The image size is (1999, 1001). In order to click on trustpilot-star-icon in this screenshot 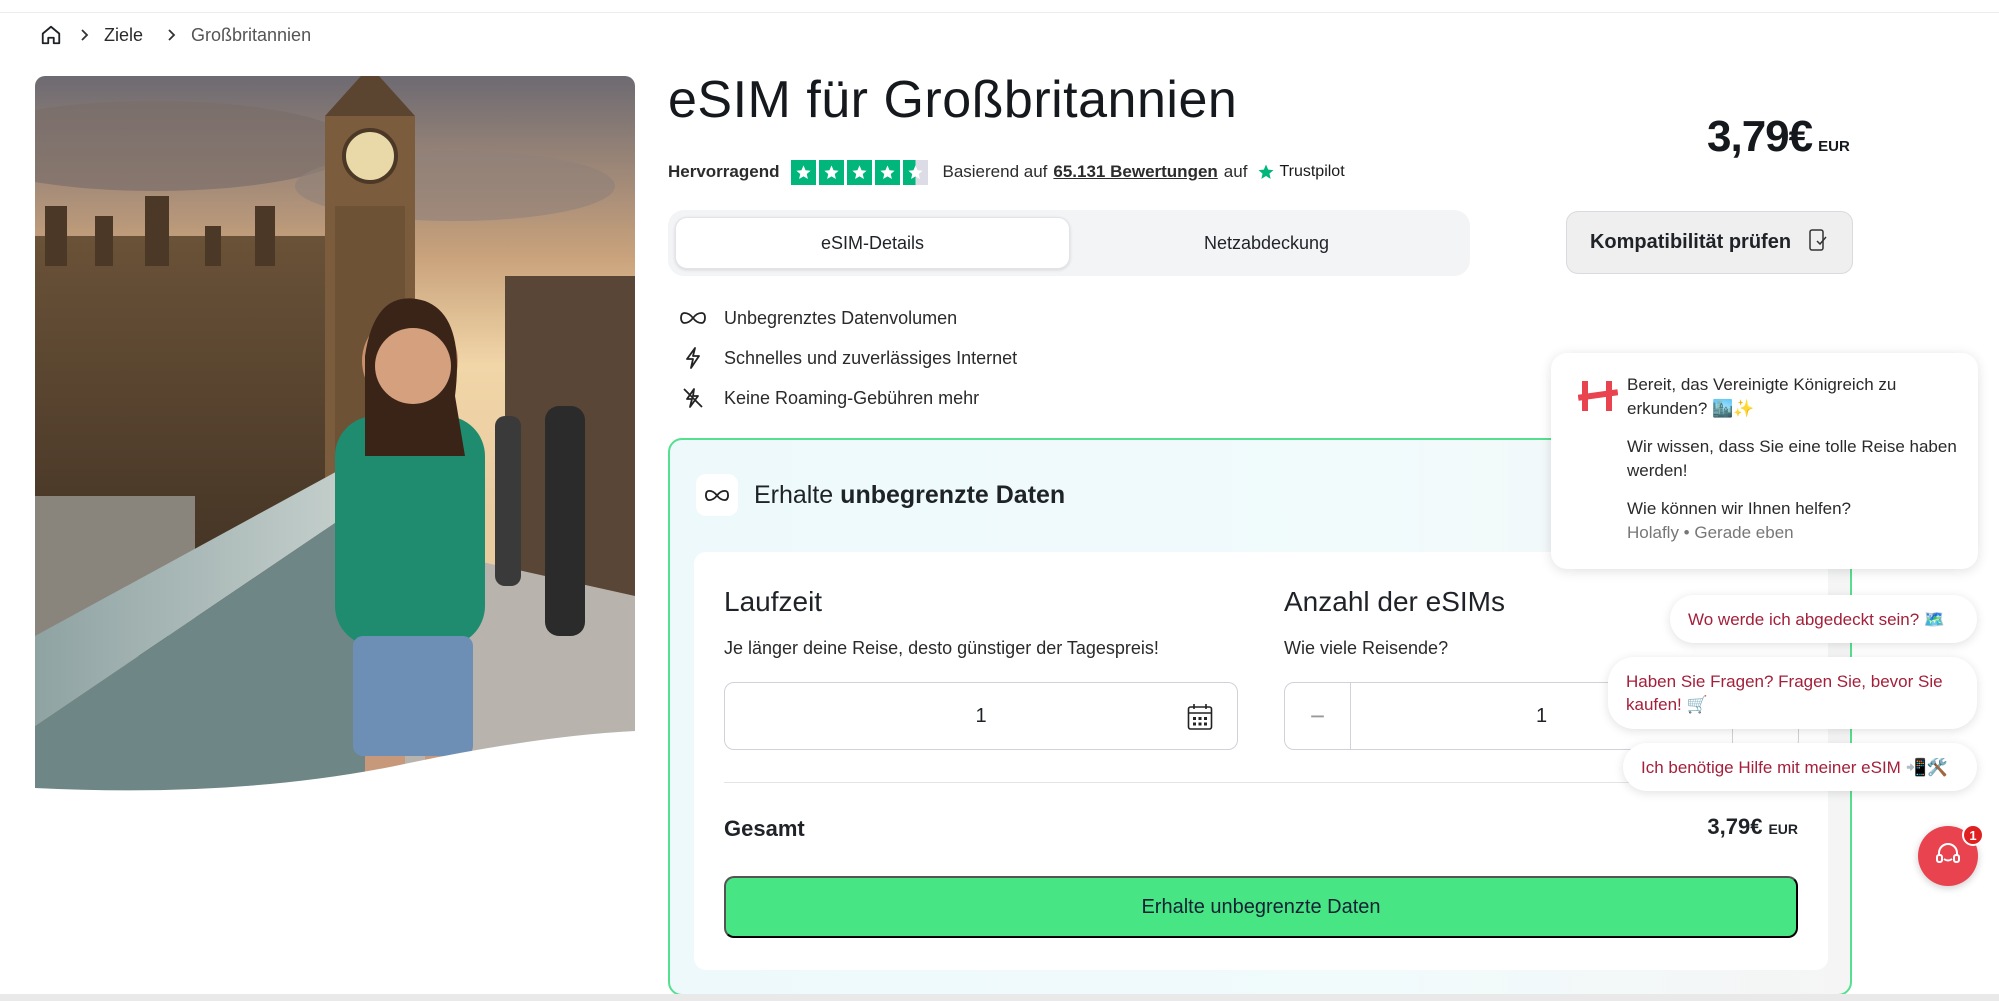, I will do `click(1266, 171)`.